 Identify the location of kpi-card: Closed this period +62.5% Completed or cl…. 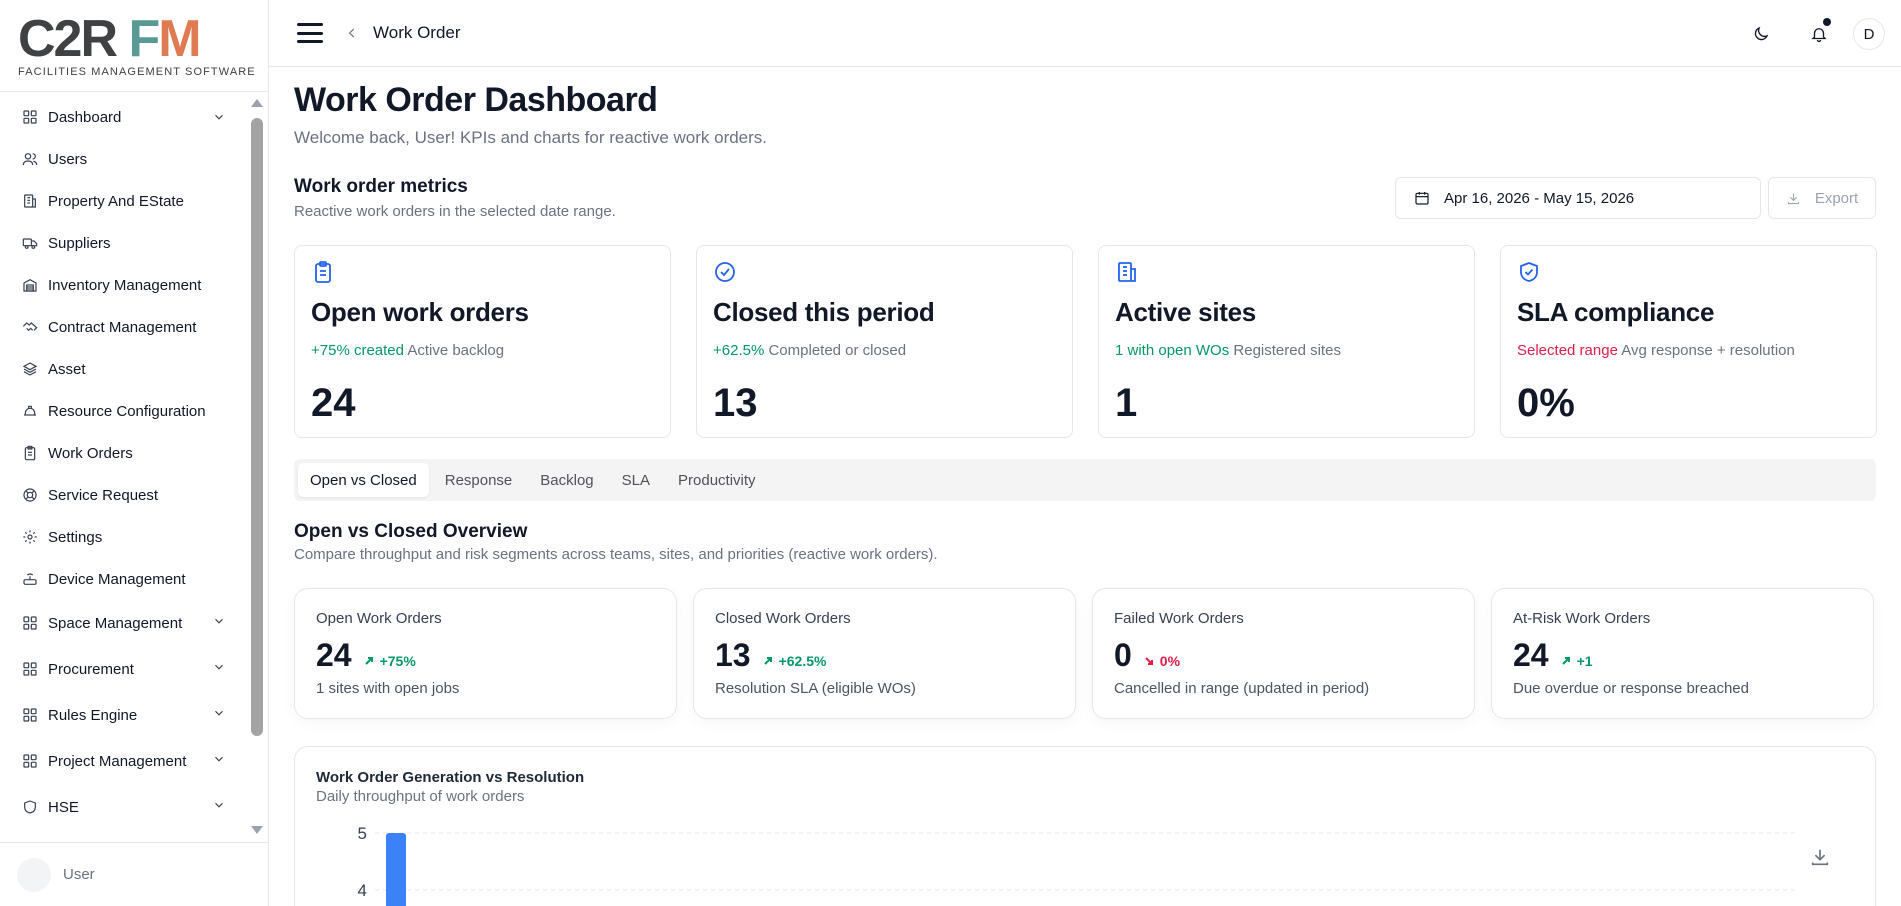
(884, 341).